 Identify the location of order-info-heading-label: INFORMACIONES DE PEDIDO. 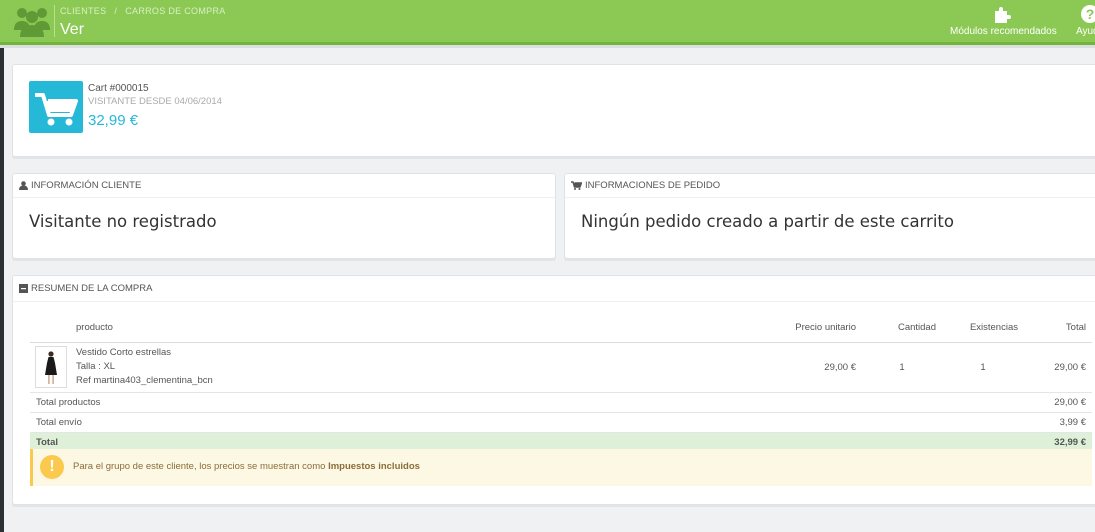
(653, 185).